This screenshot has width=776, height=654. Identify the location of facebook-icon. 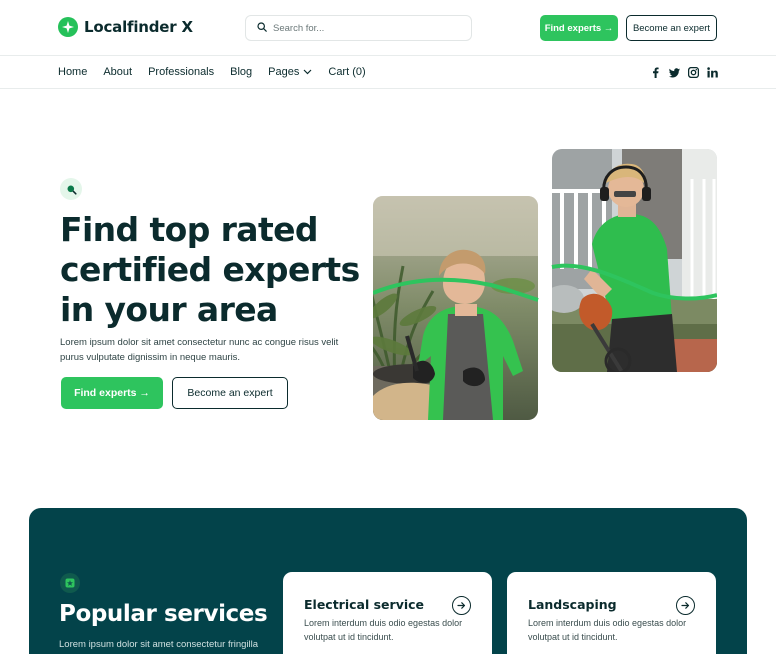
(655, 72).